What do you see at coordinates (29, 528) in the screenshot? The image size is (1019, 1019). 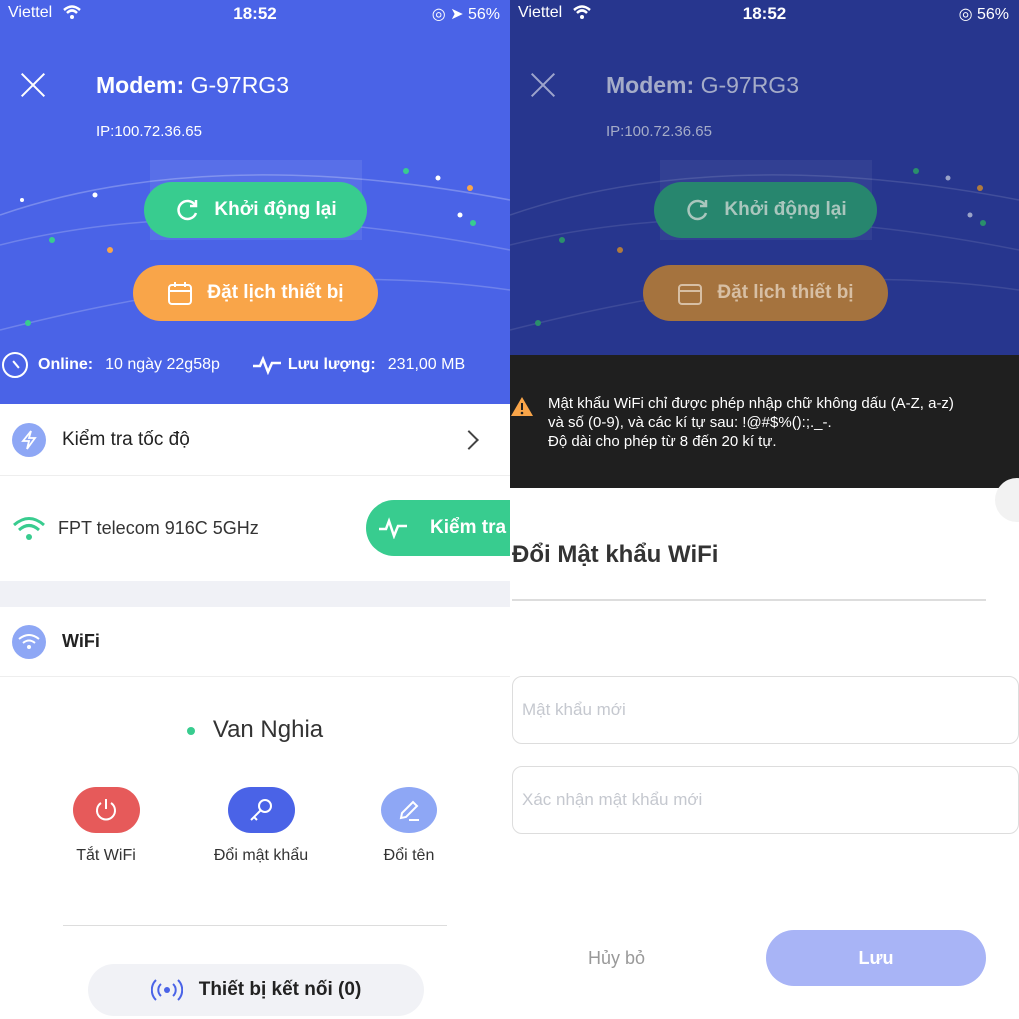 I see `wifi-icon` at bounding box center [29, 528].